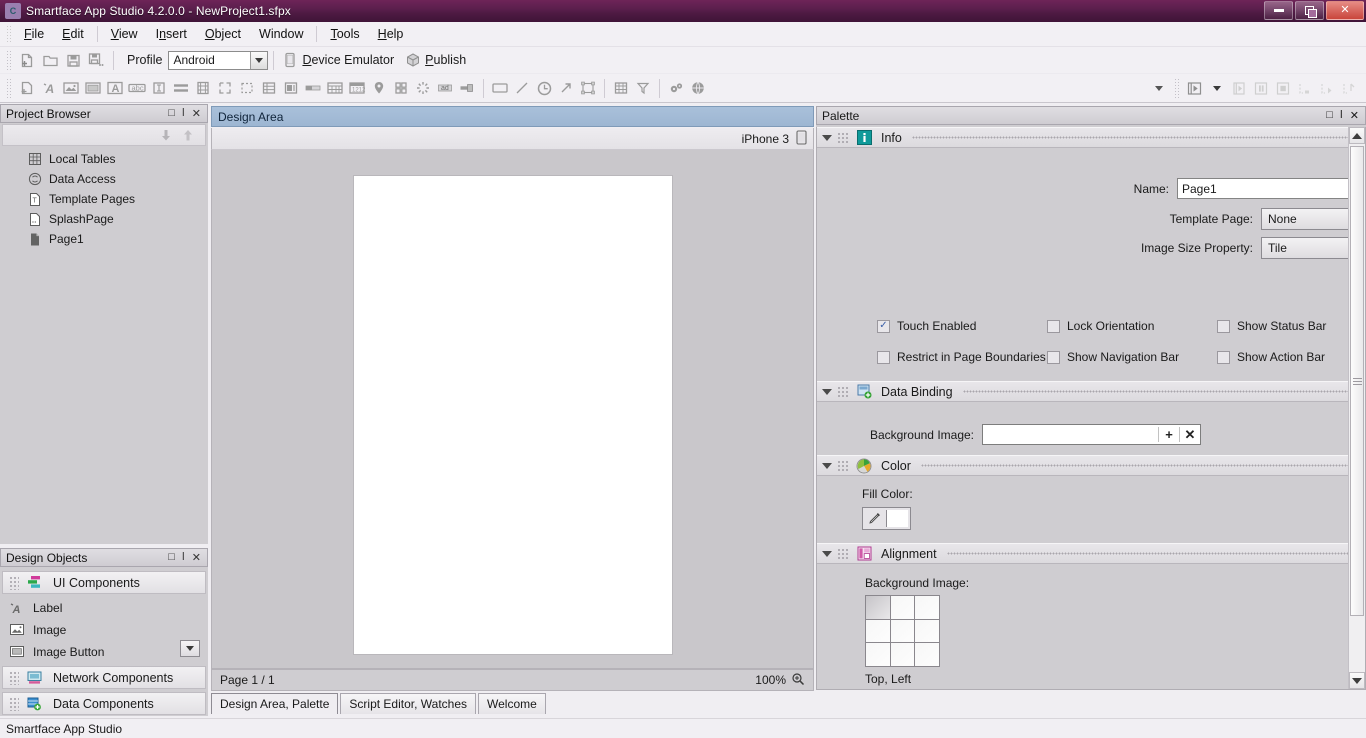 This screenshot has height=738, width=1366. What do you see at coordinates (1271, 188) in the screenshot?
I see `name-input: Page1` at bounding box center [1271, 188].